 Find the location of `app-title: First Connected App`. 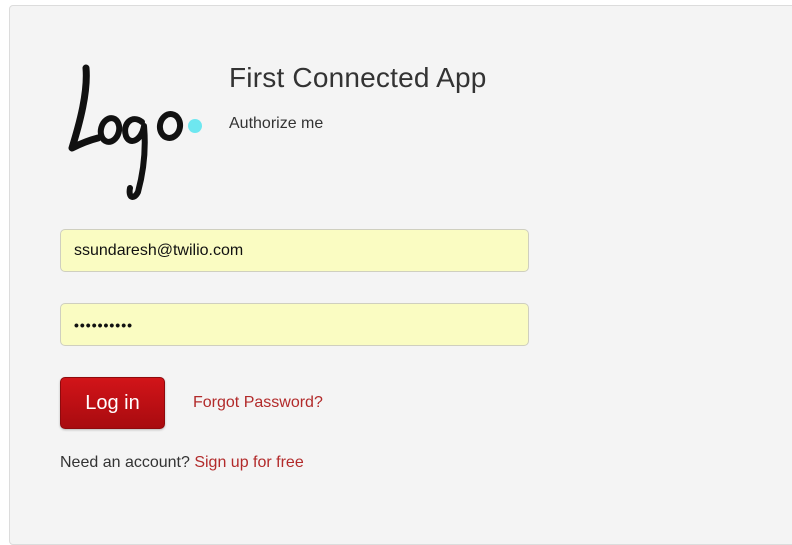

app-title: First Connected App is located at coordinates (358, 77).